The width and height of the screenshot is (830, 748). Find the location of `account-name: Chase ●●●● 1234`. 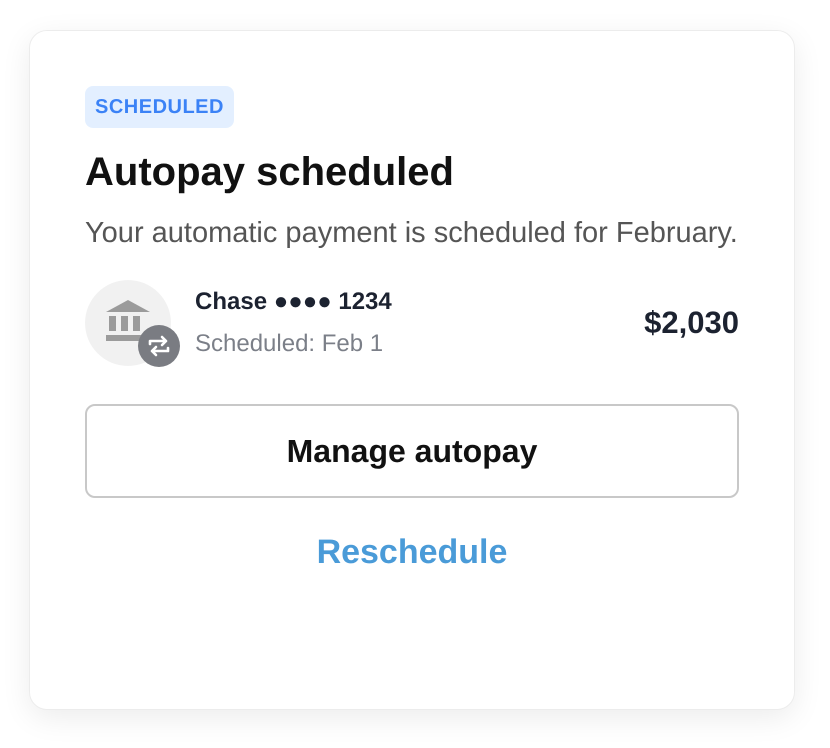

account-name: Chase ●●●● 1234 is located at coordinates (294, 302).